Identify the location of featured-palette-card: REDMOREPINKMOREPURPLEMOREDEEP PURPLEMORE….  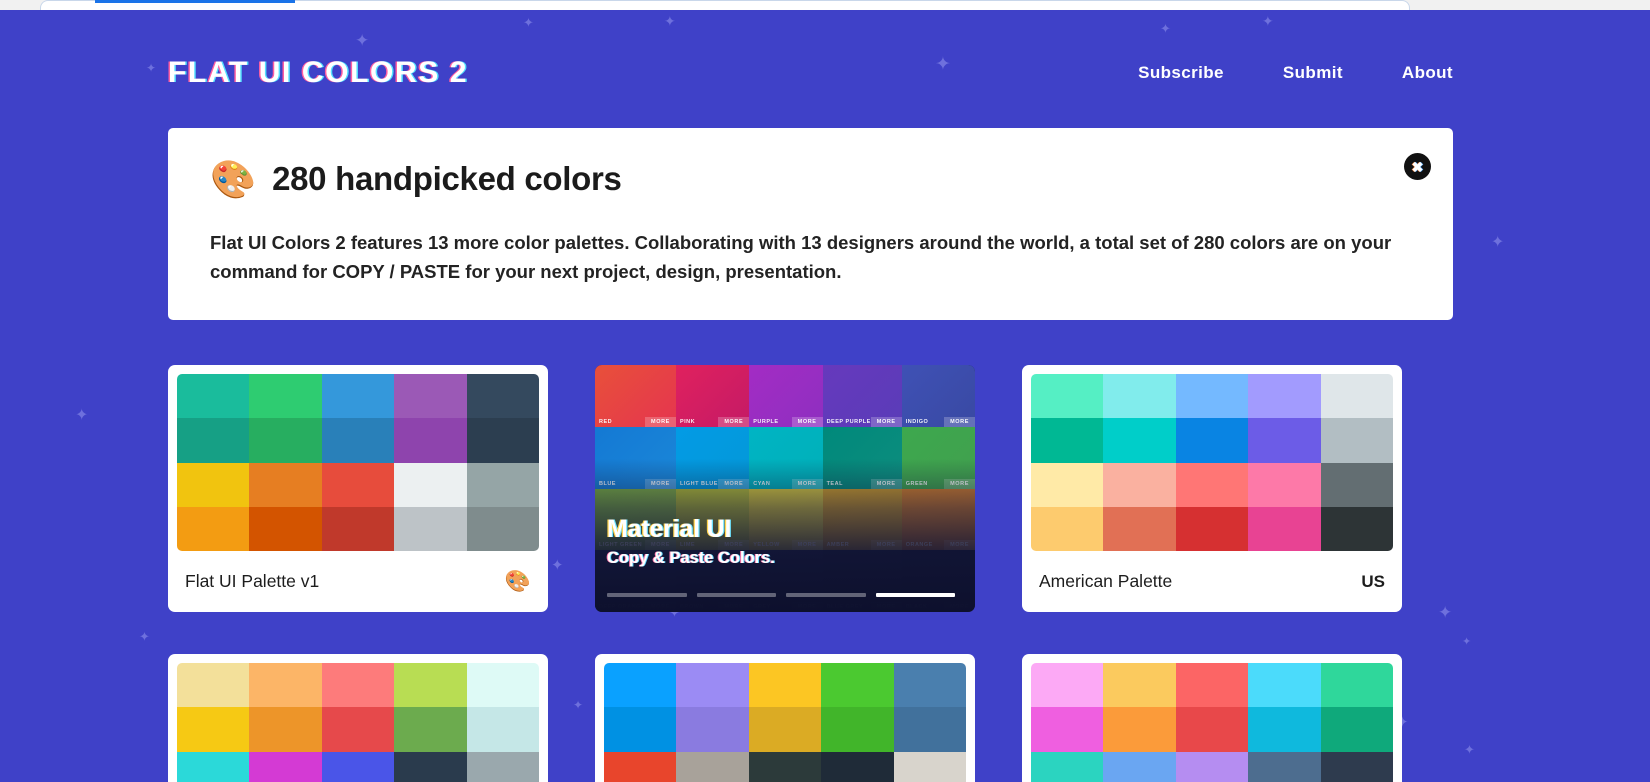
(785, 488).